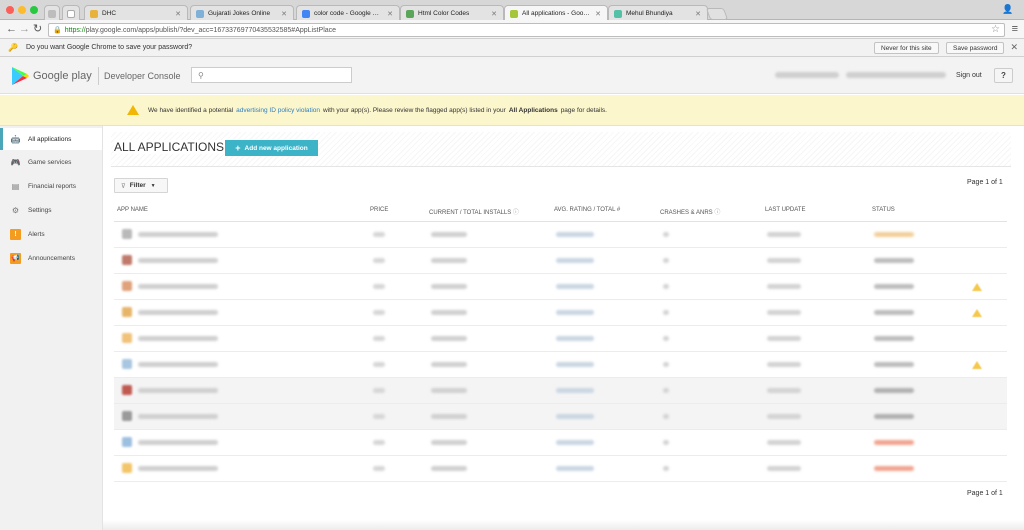  I want to click on sign-out-link: Sign out, so click(969, 75).